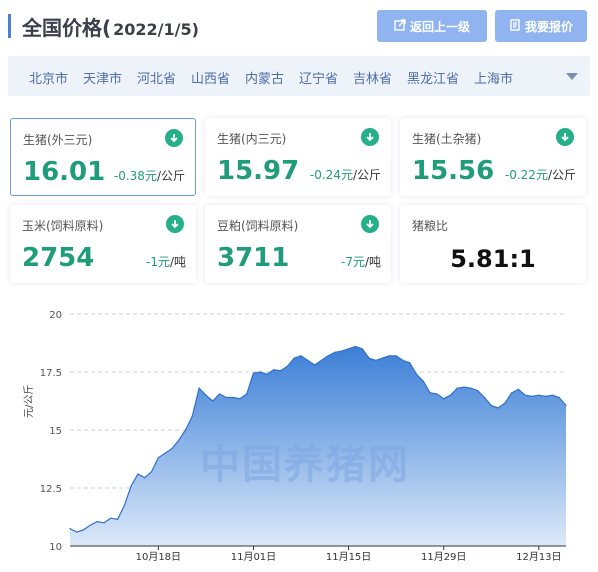  I want to click on city-tab: 北京市, so click(48, 77).